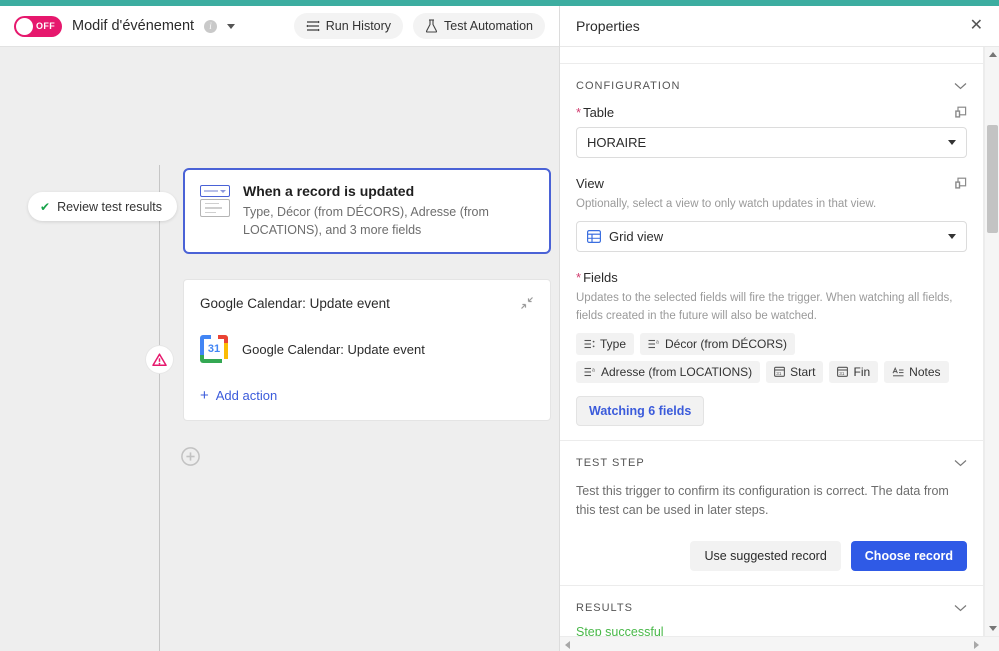  What do you see at coordinates (908, 555) in the screenshot?
I see `choose-record-button: Choose record` at bounding box center [908, 555].